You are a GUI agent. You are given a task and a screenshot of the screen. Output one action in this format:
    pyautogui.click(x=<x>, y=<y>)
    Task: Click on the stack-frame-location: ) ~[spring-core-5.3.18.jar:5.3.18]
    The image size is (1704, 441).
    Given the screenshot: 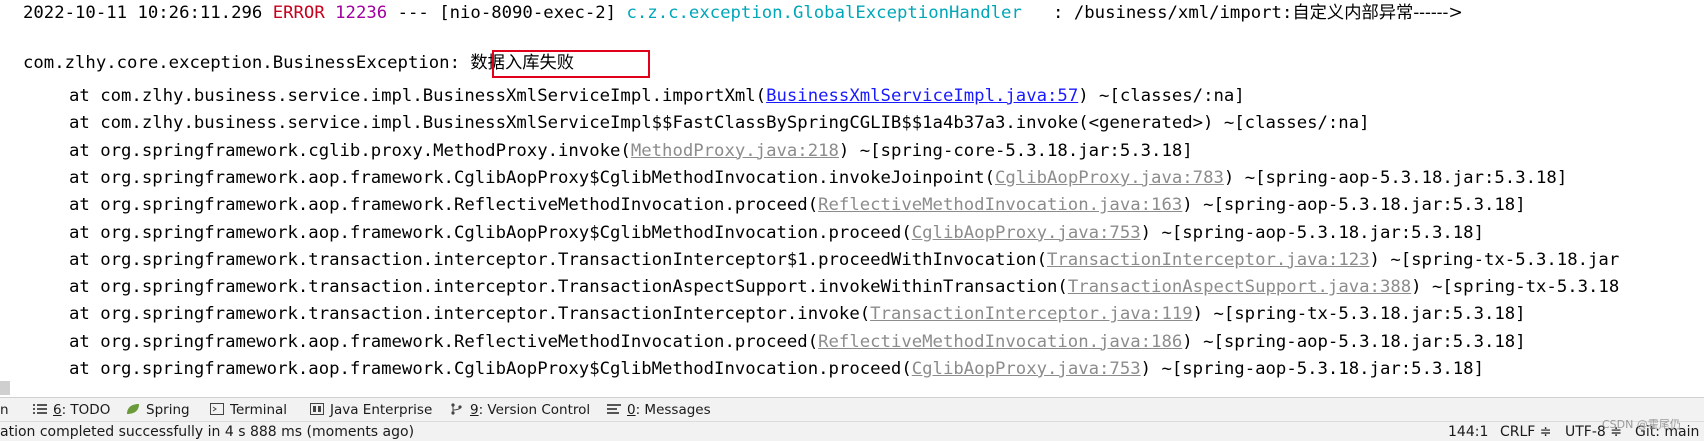 What is the action you would take?
    pyautogui.click(x=1015, y=150)
    